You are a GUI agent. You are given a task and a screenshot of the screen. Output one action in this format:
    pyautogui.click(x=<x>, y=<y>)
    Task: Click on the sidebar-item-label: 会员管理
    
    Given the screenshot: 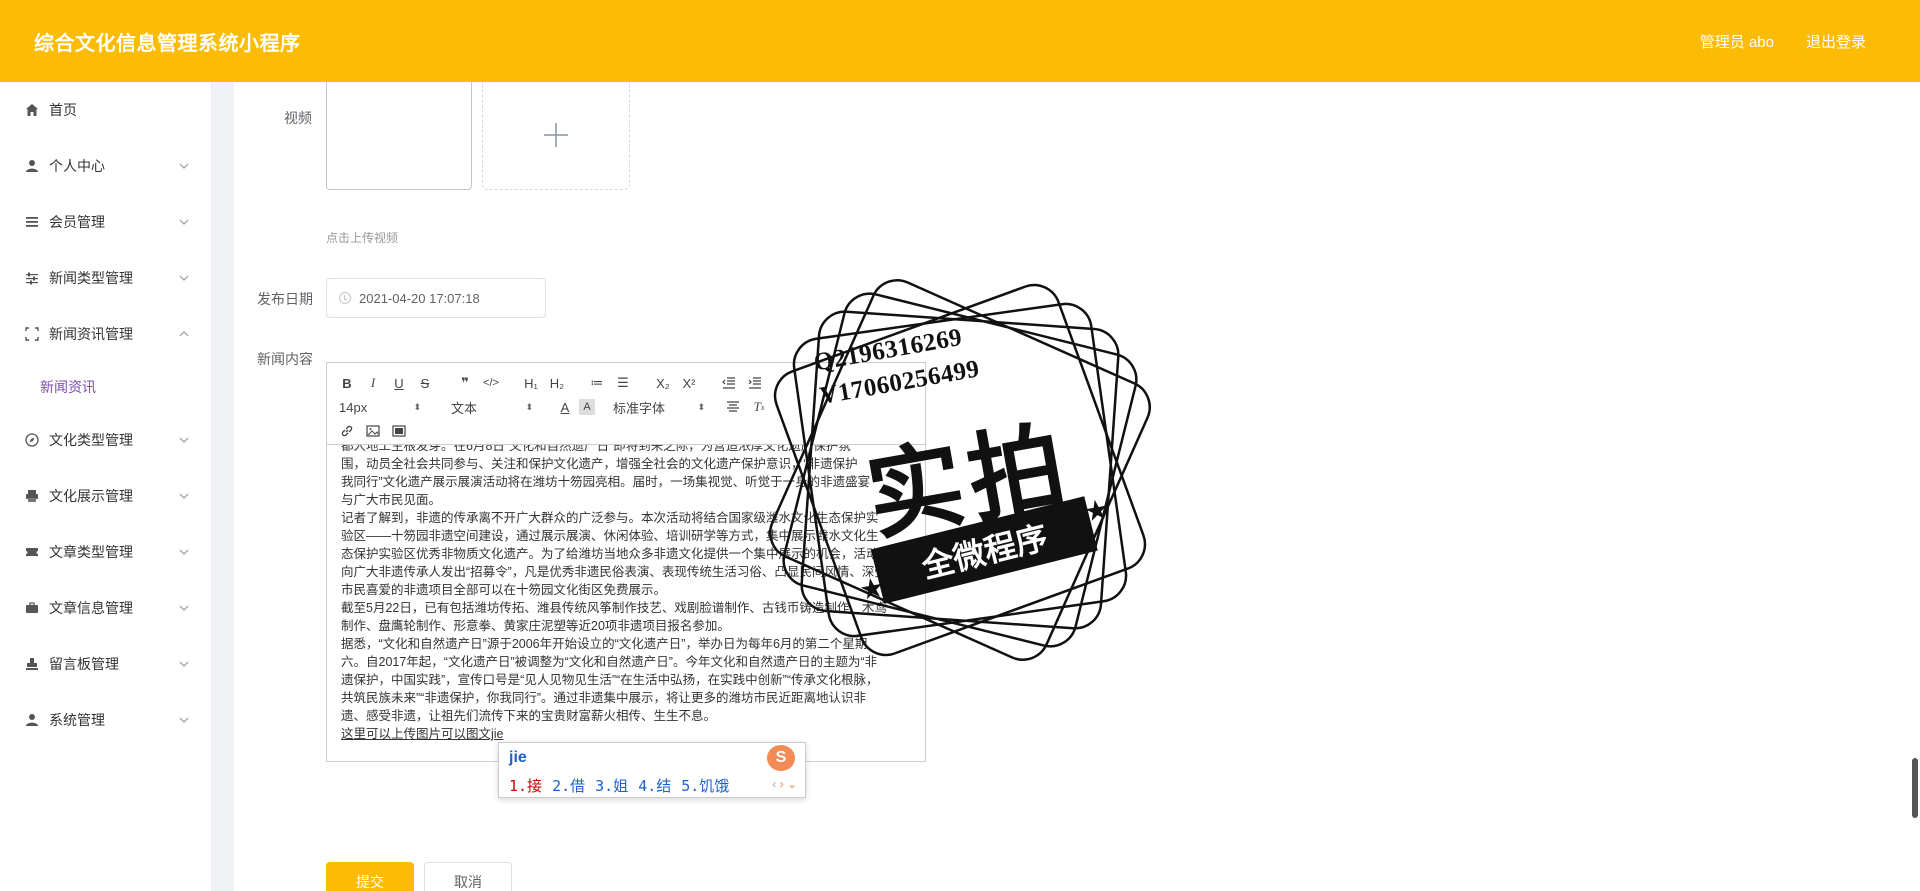 What is the action you would take?
    pyautogui.click(x=77, y=222)
    